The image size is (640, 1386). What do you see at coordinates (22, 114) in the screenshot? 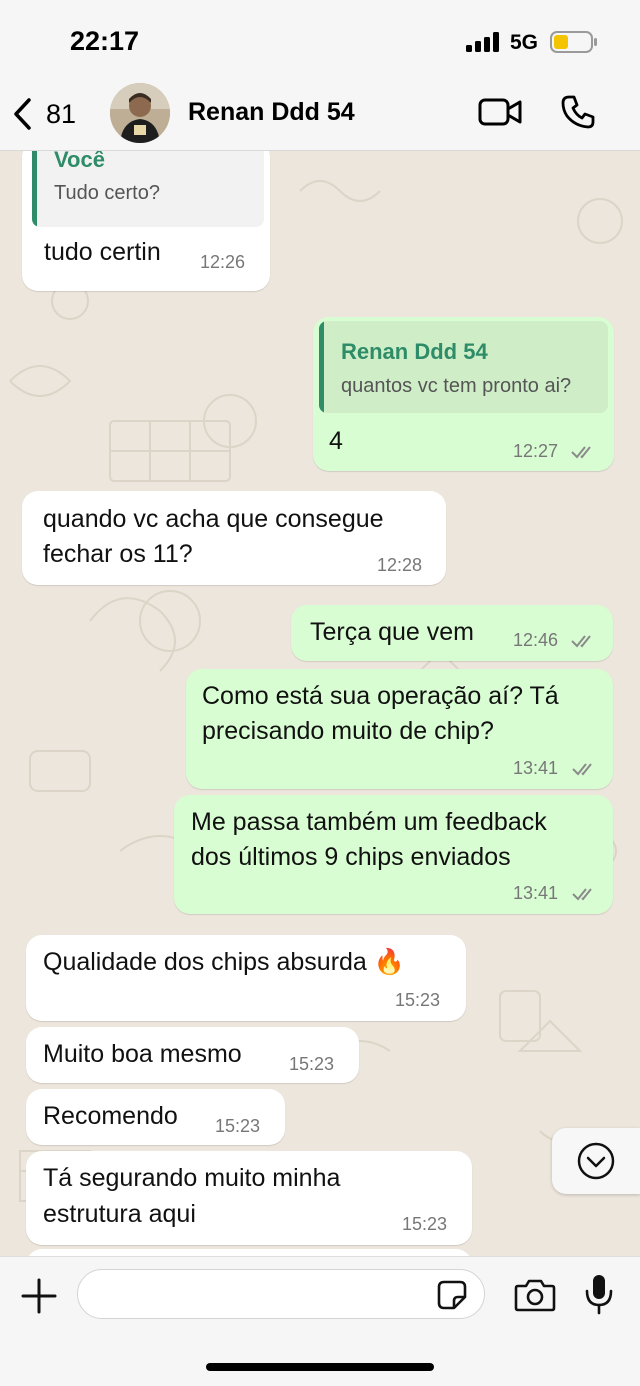
I see `back-chevron-icon` at bounding box center [22, 114].